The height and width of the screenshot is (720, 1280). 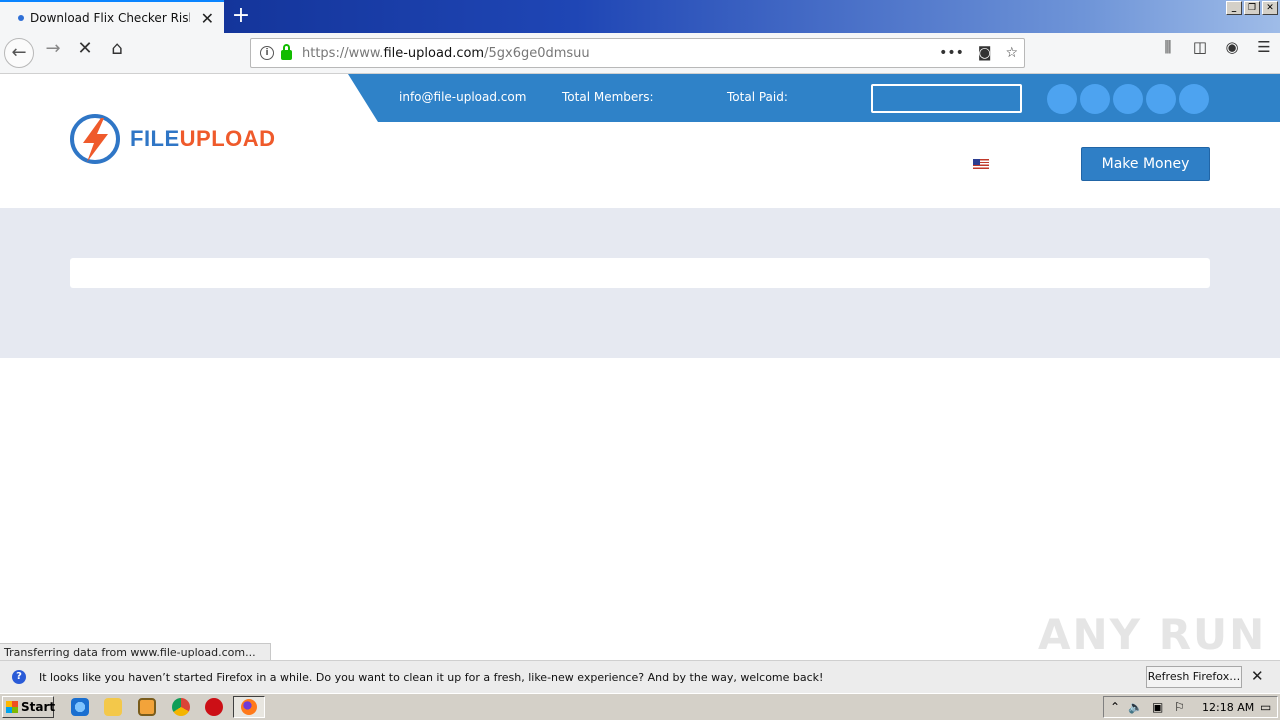 I want to click on restore-button: ❐, so click(x=1252, y=8).